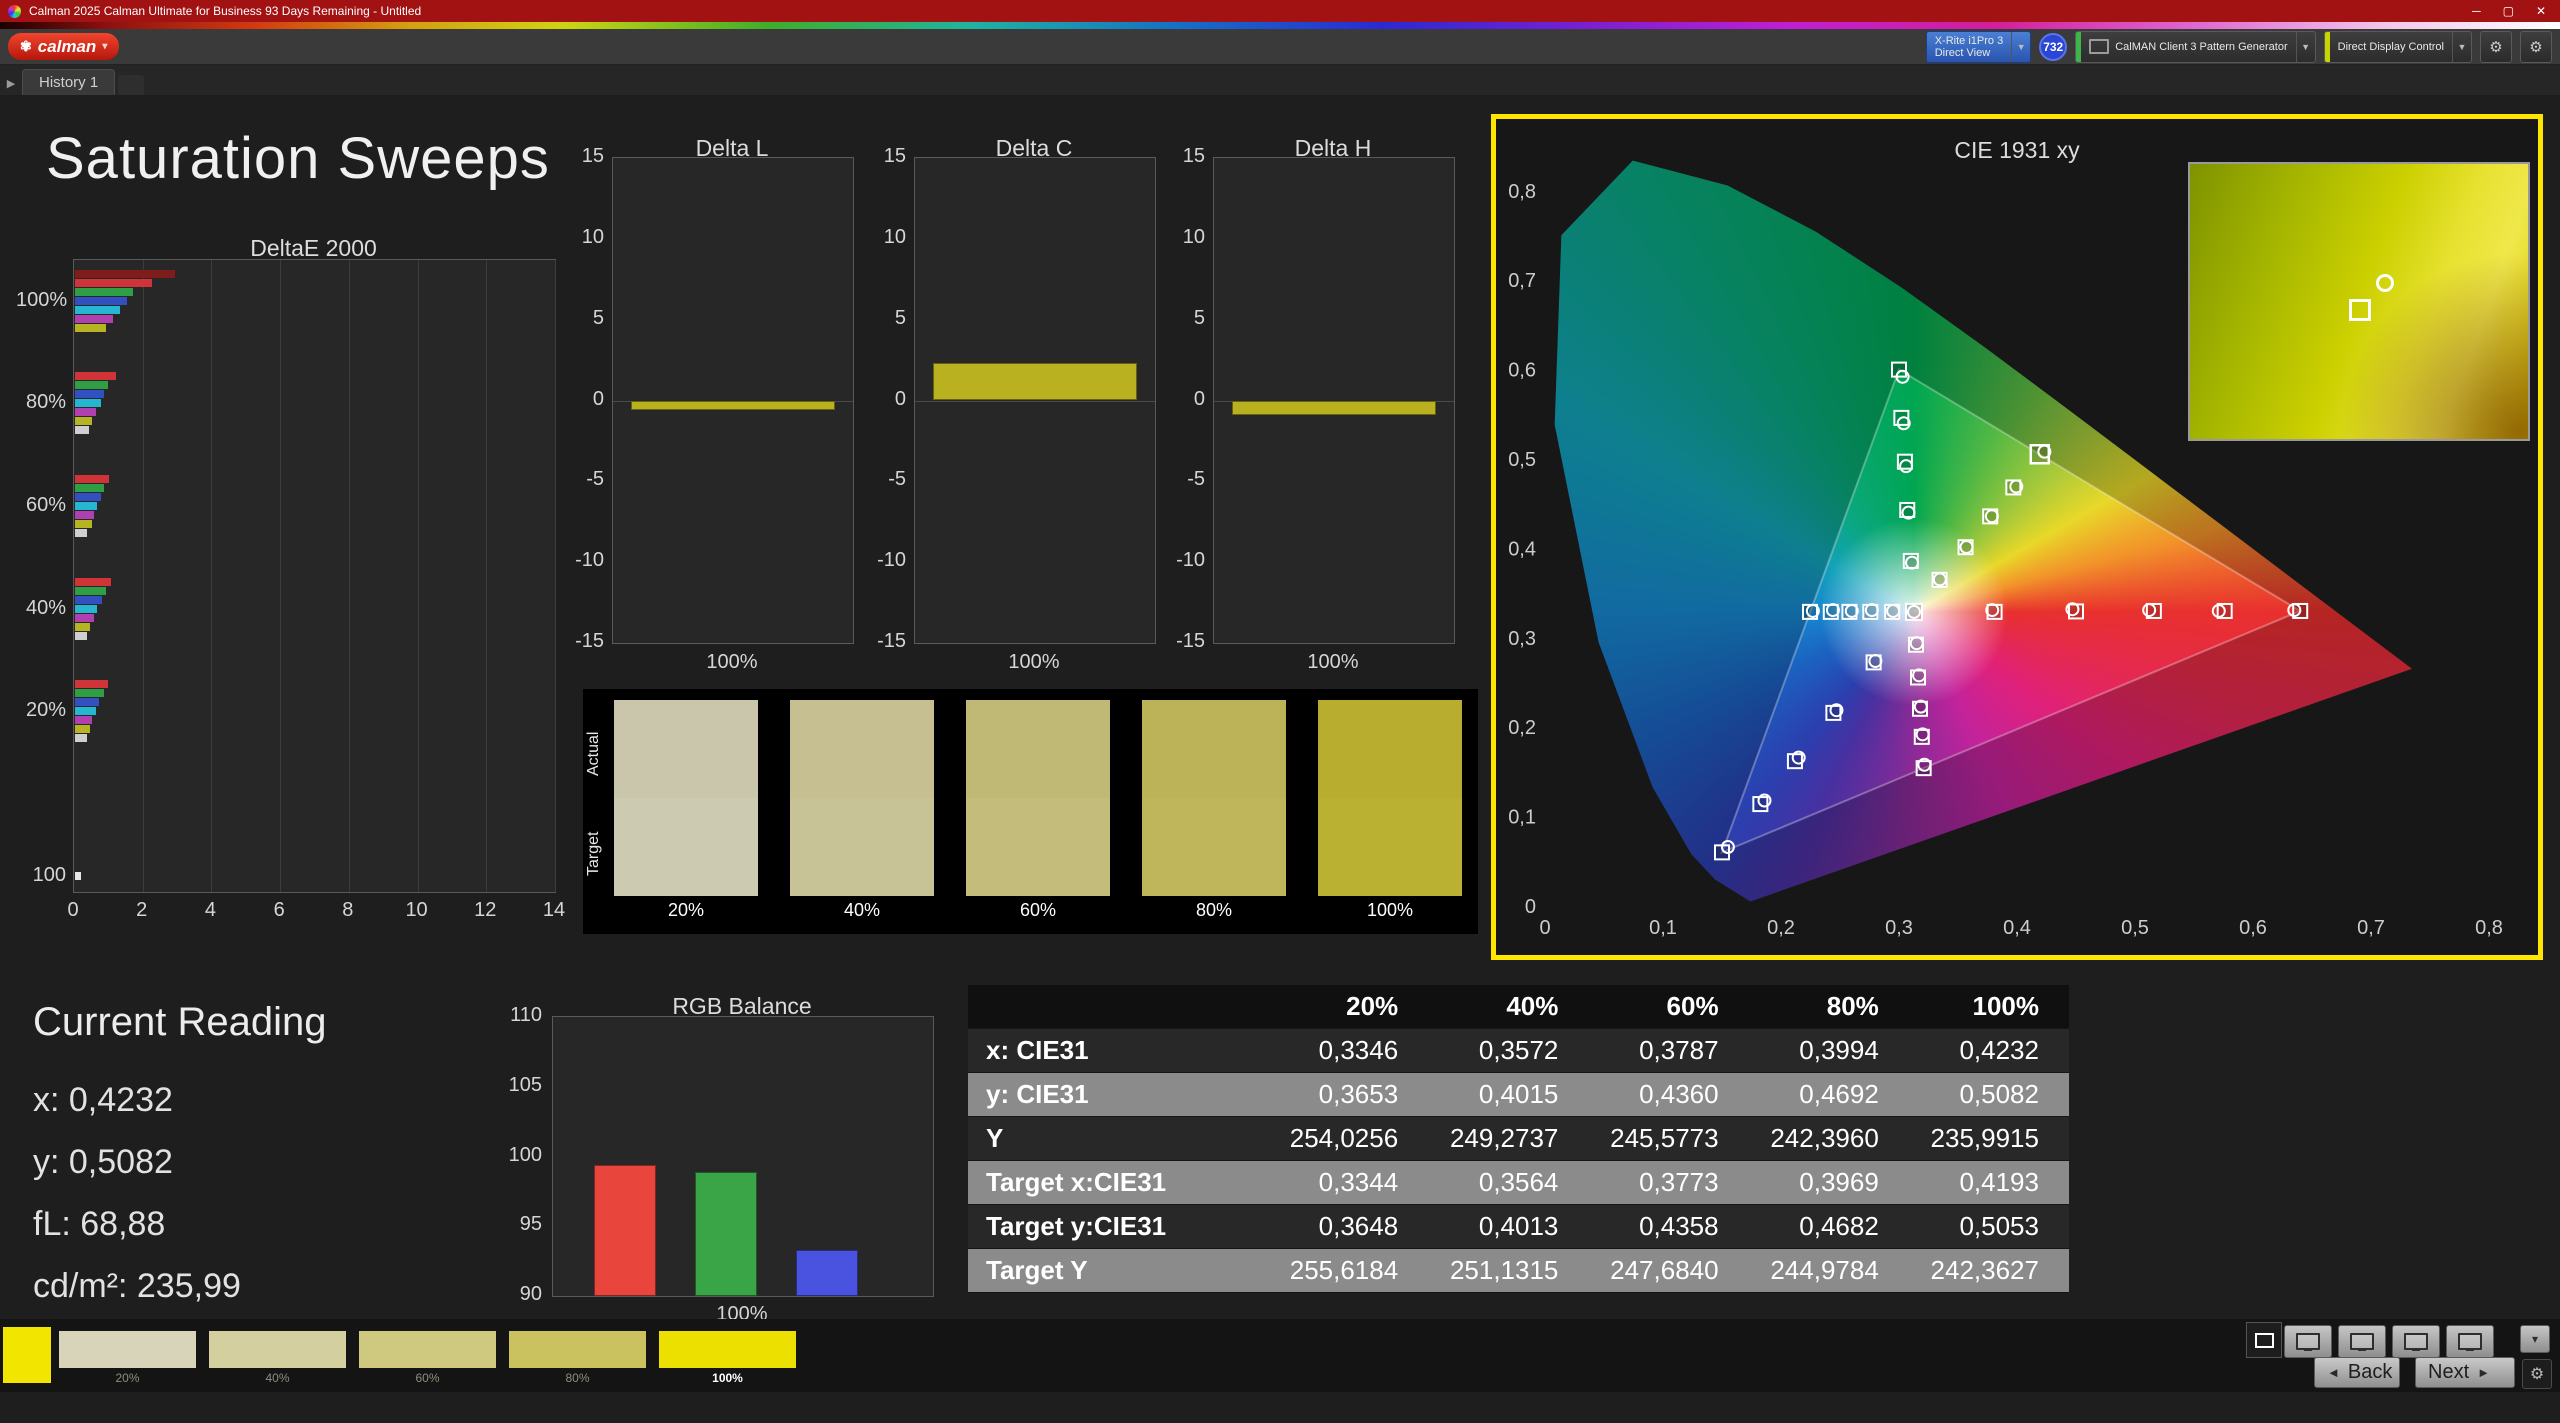 This screenshot has width=2560, height=1423. I want to click on delta-l-chart: Delta L 100% 15 10 5 0 -5 -10 -15, so click(708, 407).